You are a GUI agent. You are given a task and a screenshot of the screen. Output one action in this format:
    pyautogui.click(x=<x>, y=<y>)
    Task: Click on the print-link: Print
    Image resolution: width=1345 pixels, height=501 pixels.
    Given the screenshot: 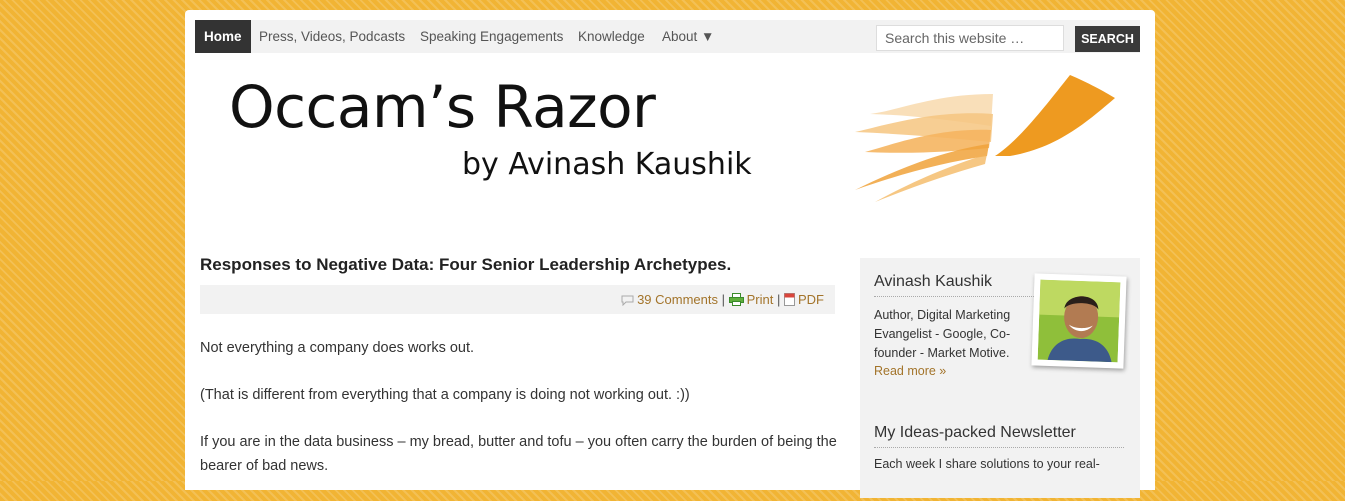 What is the action you would take?
    pyautogui.click(x=760, y=299)
    